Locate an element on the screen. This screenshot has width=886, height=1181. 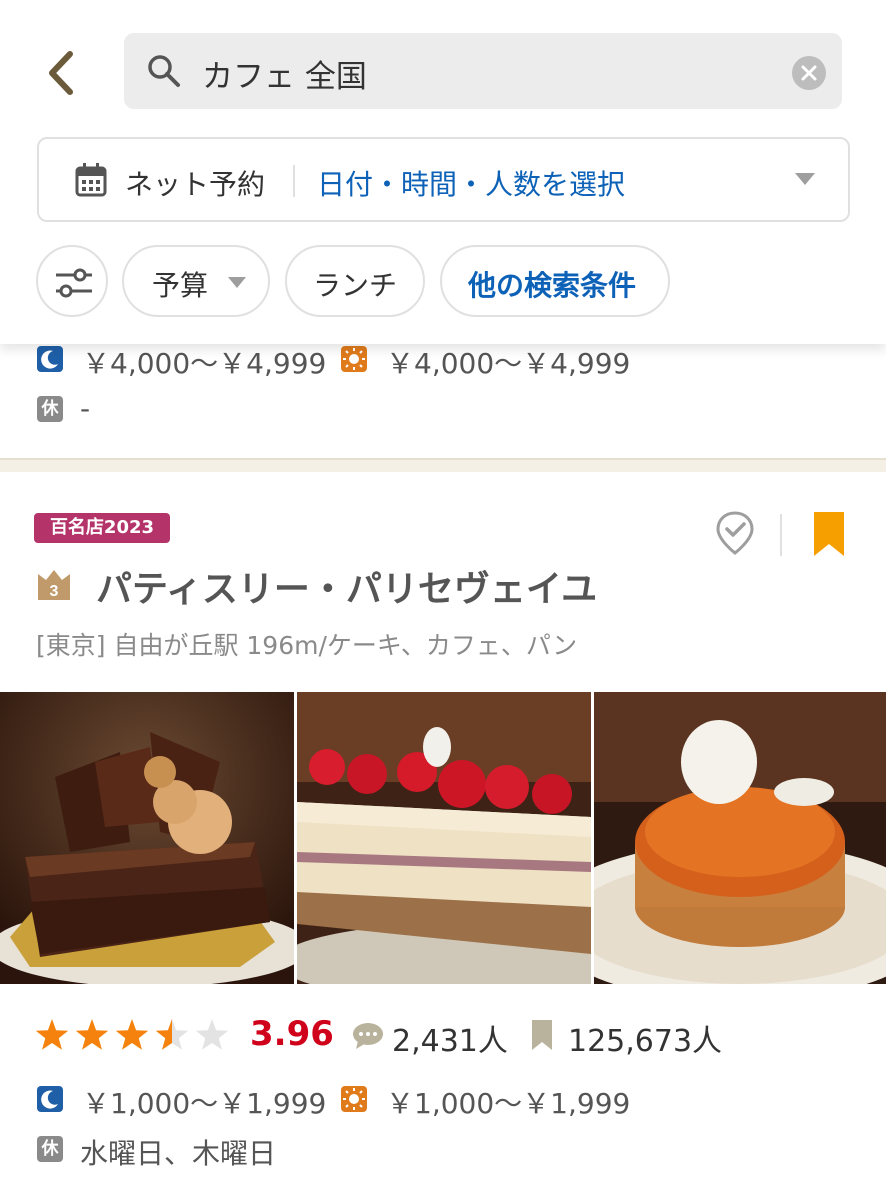
search-bar: カフェ 全国 is located at coordinates (483, 71).